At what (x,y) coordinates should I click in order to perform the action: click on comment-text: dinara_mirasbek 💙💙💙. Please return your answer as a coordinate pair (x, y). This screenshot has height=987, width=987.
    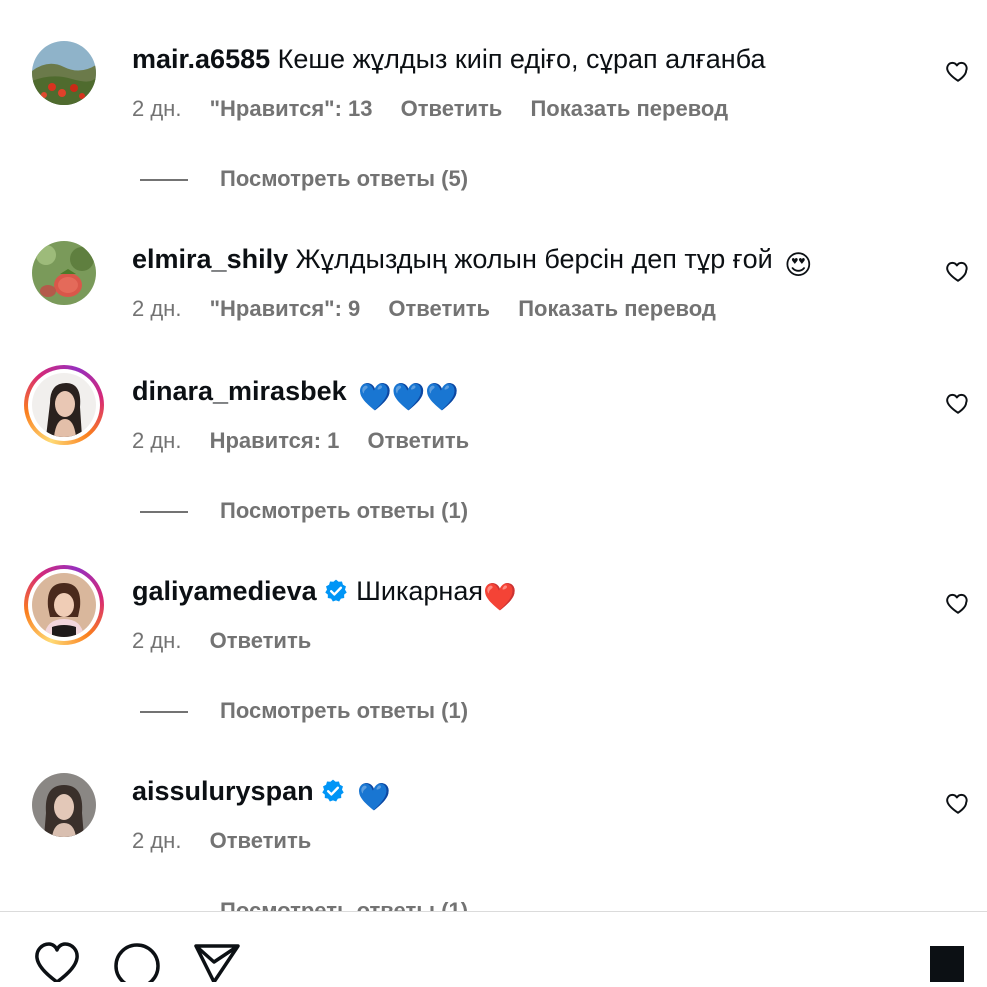
    Looking at the image, I should click on (295, 394).